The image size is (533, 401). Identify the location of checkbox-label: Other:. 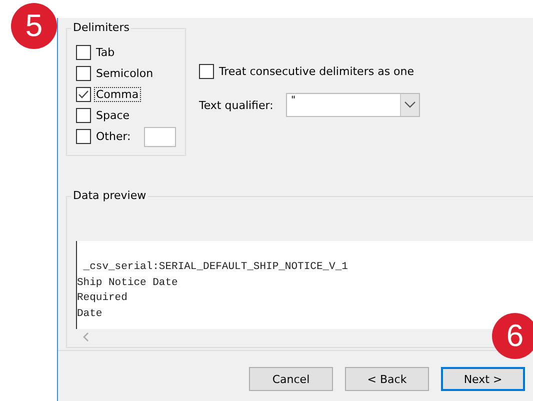
(113, 136).